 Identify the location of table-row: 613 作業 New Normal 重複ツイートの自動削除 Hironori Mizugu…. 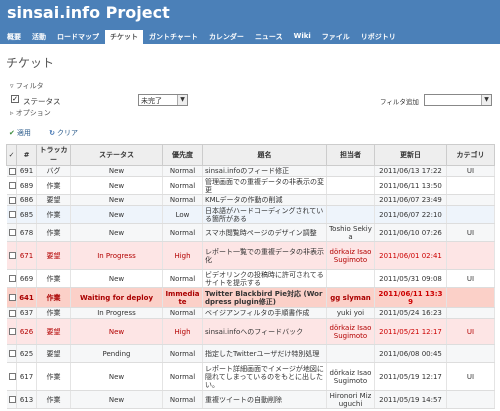
(250, 399).